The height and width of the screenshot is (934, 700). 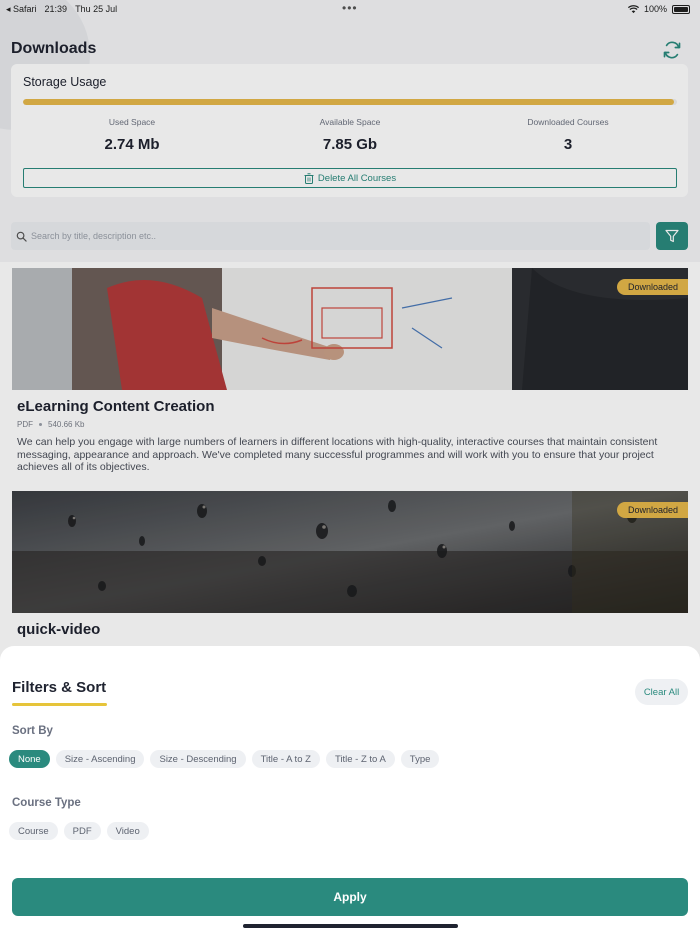 What do you see at coordinates (32, 731) in the screenshot?
I see `sort-by-label: Sort By` at bounding box center [32, 731].